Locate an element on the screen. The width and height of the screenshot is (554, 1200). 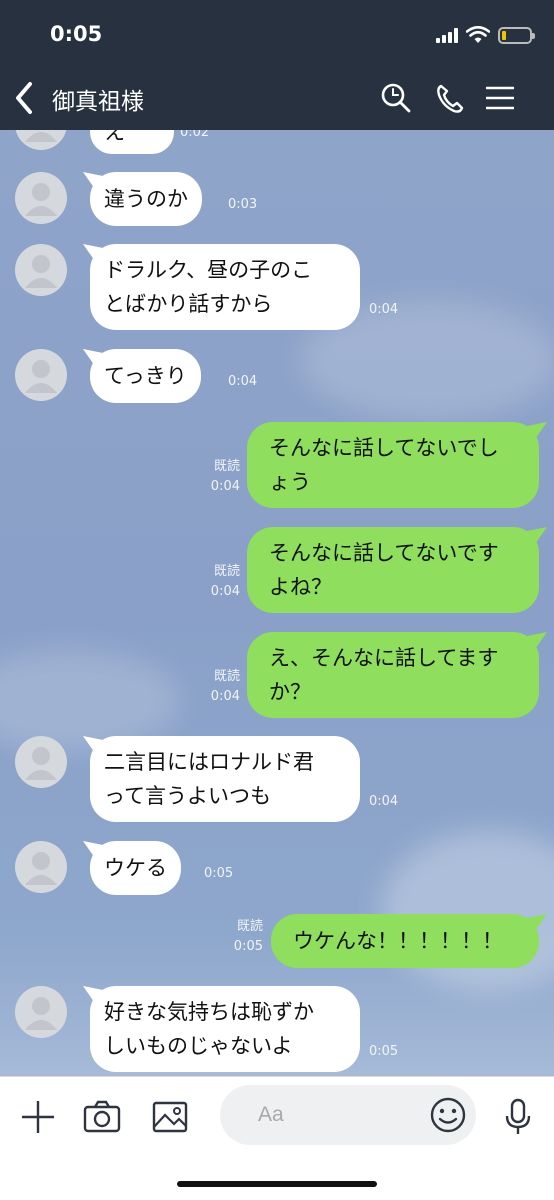
microphone-icon is located at coordinates (518, 1117).